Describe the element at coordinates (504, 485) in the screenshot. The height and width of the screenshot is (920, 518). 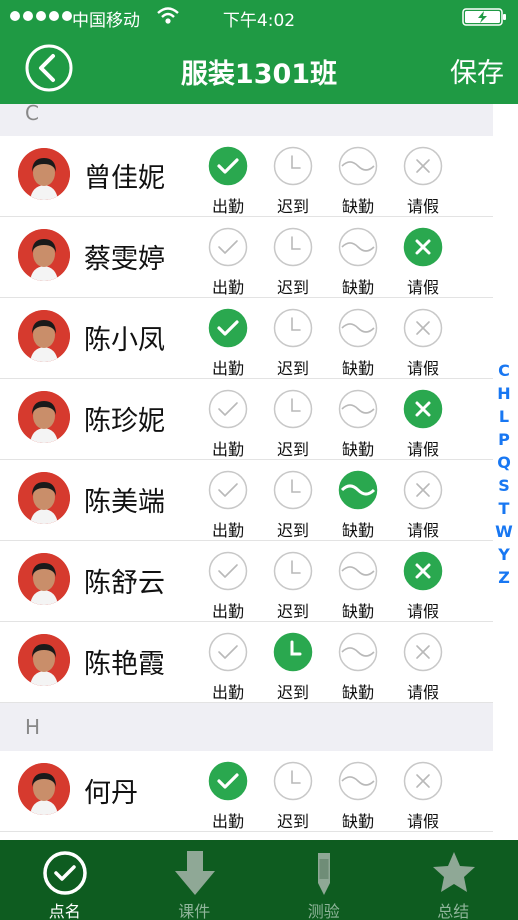
I see `index-letter: S` at that location.